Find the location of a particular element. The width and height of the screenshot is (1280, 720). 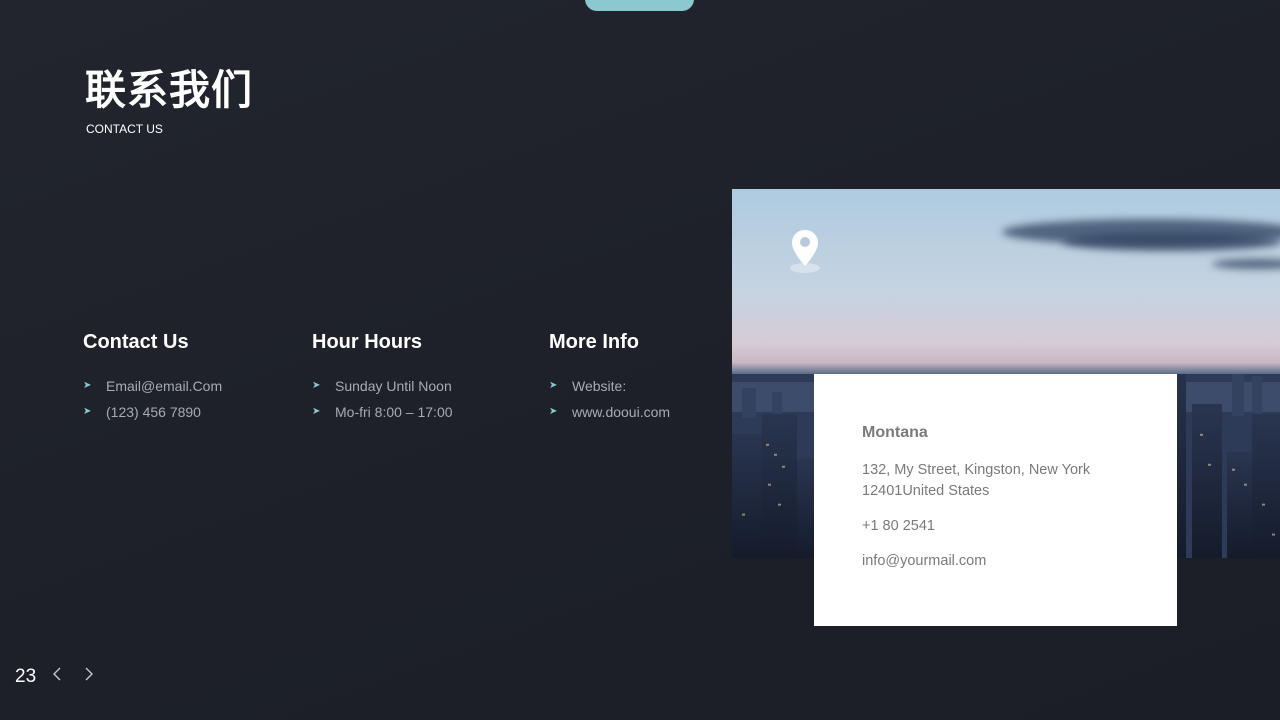

chevron-left-icon is located at coordinates (57, 674).